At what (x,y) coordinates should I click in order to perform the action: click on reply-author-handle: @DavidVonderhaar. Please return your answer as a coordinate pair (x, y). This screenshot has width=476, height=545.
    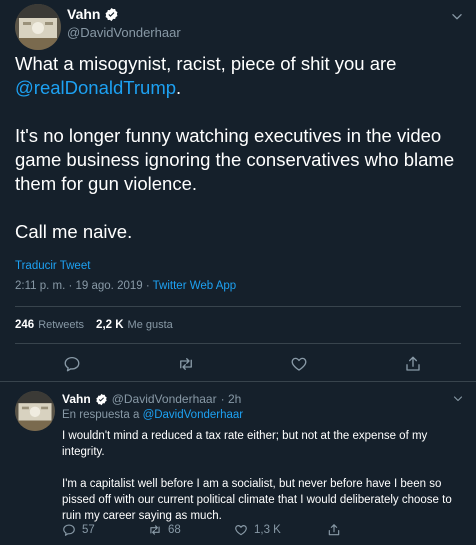
    Looking at the image, I should click on (164, 399).